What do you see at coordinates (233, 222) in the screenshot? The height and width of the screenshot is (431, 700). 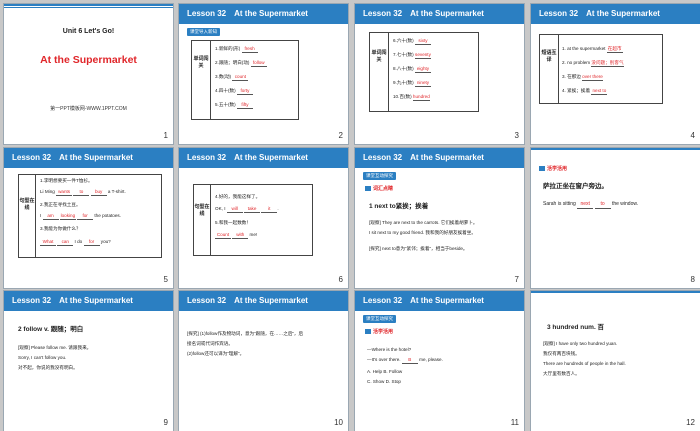 I see `sentence-line-5: 5.和我一起数数！` at bounding box center [233, 222].